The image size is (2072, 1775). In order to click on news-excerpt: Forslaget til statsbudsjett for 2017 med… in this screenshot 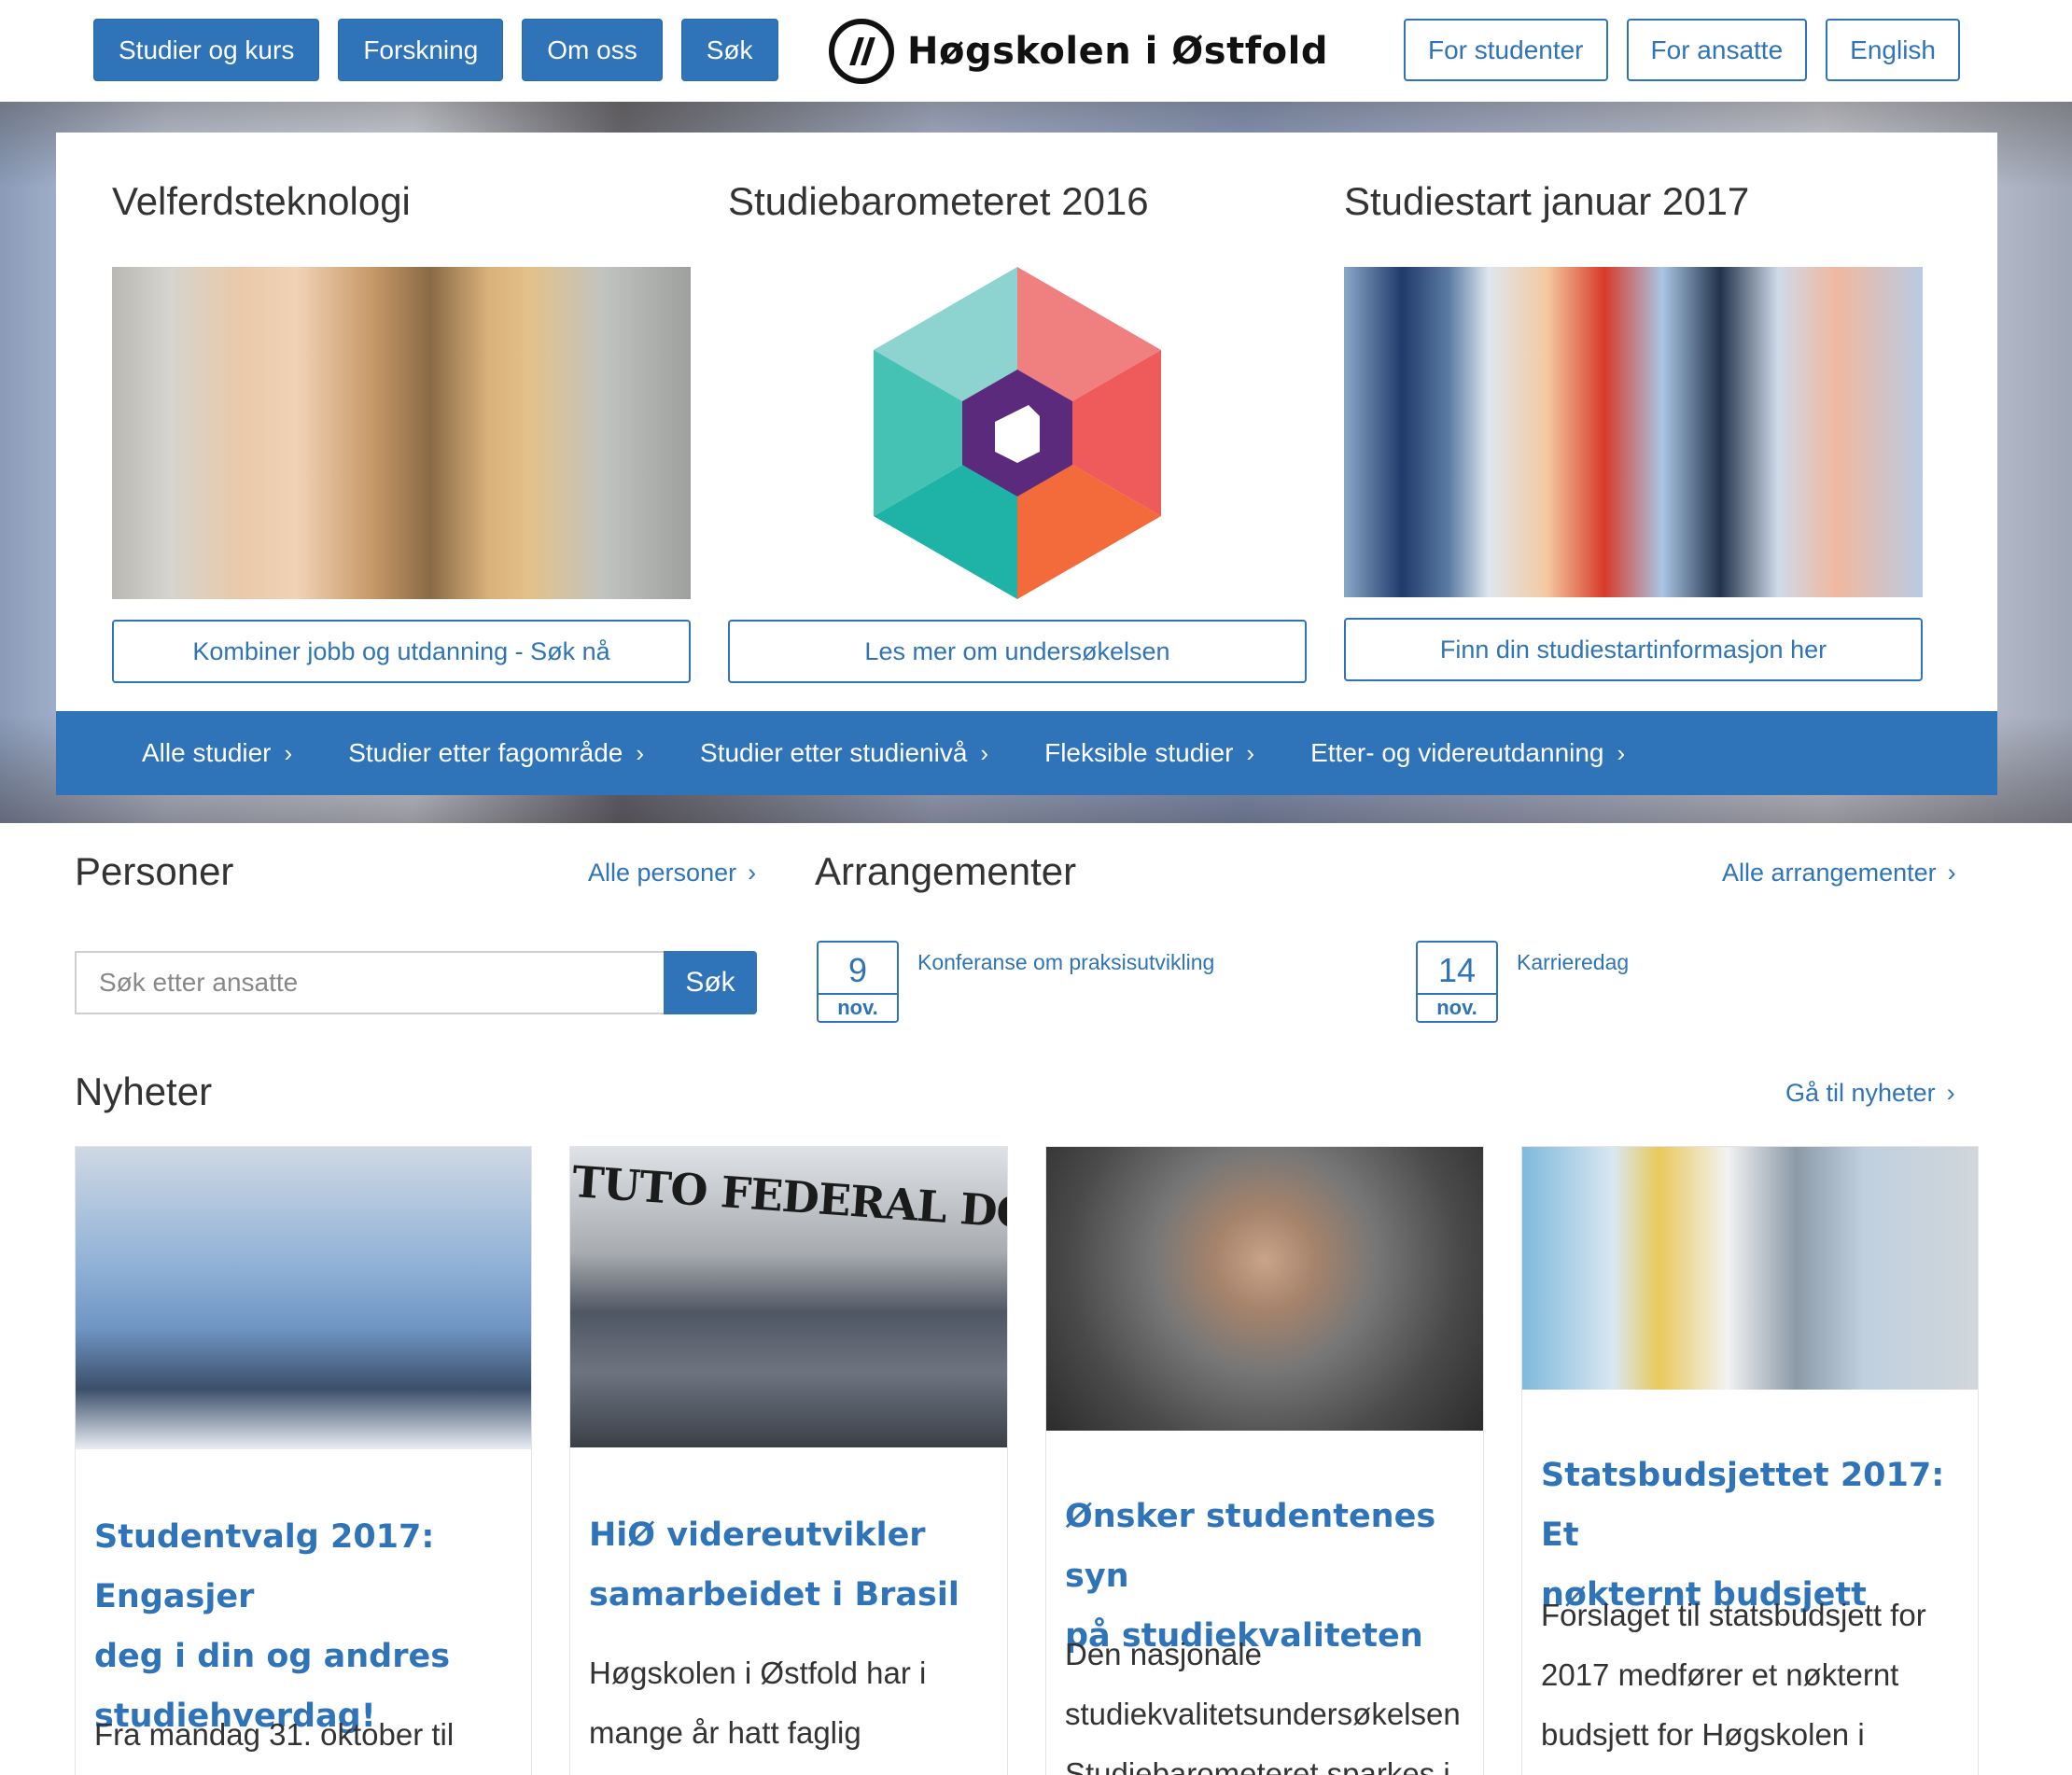, I will do `click(1733, 1676)`.